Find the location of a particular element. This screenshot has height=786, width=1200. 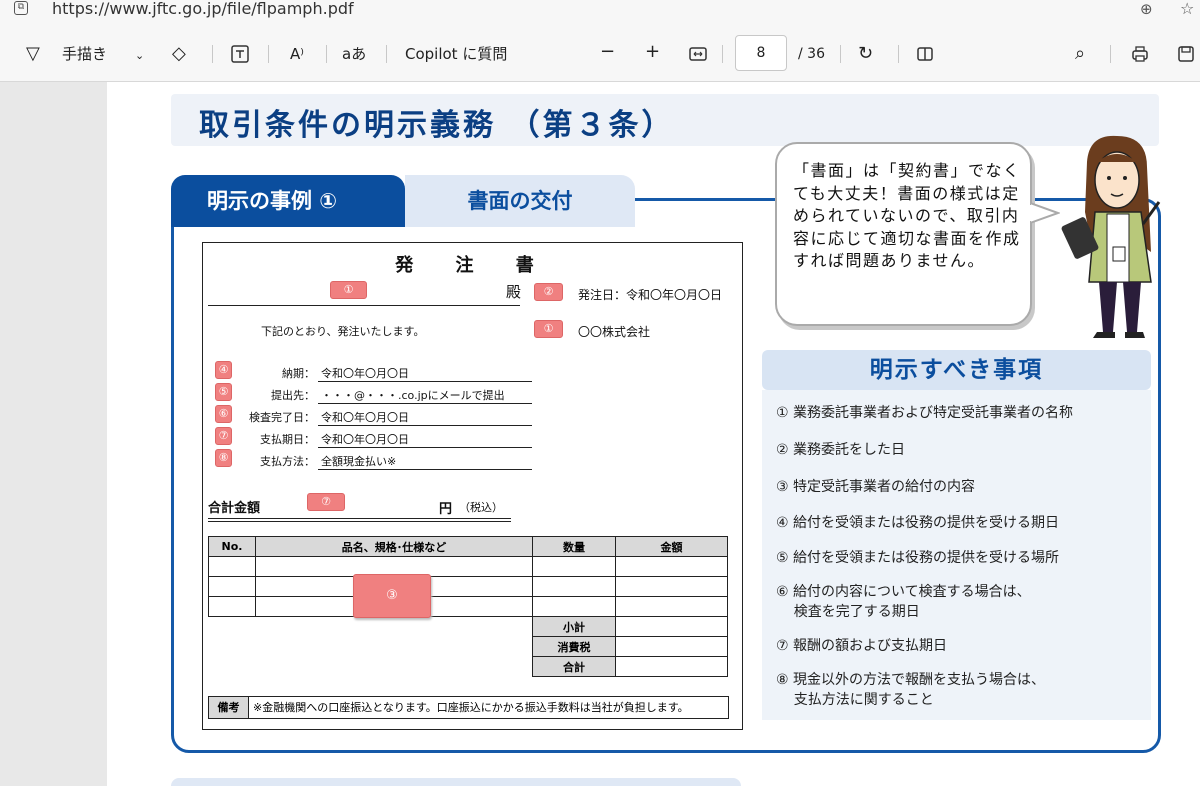

zoom-out-icon: − is located at coordinates (607, 52).